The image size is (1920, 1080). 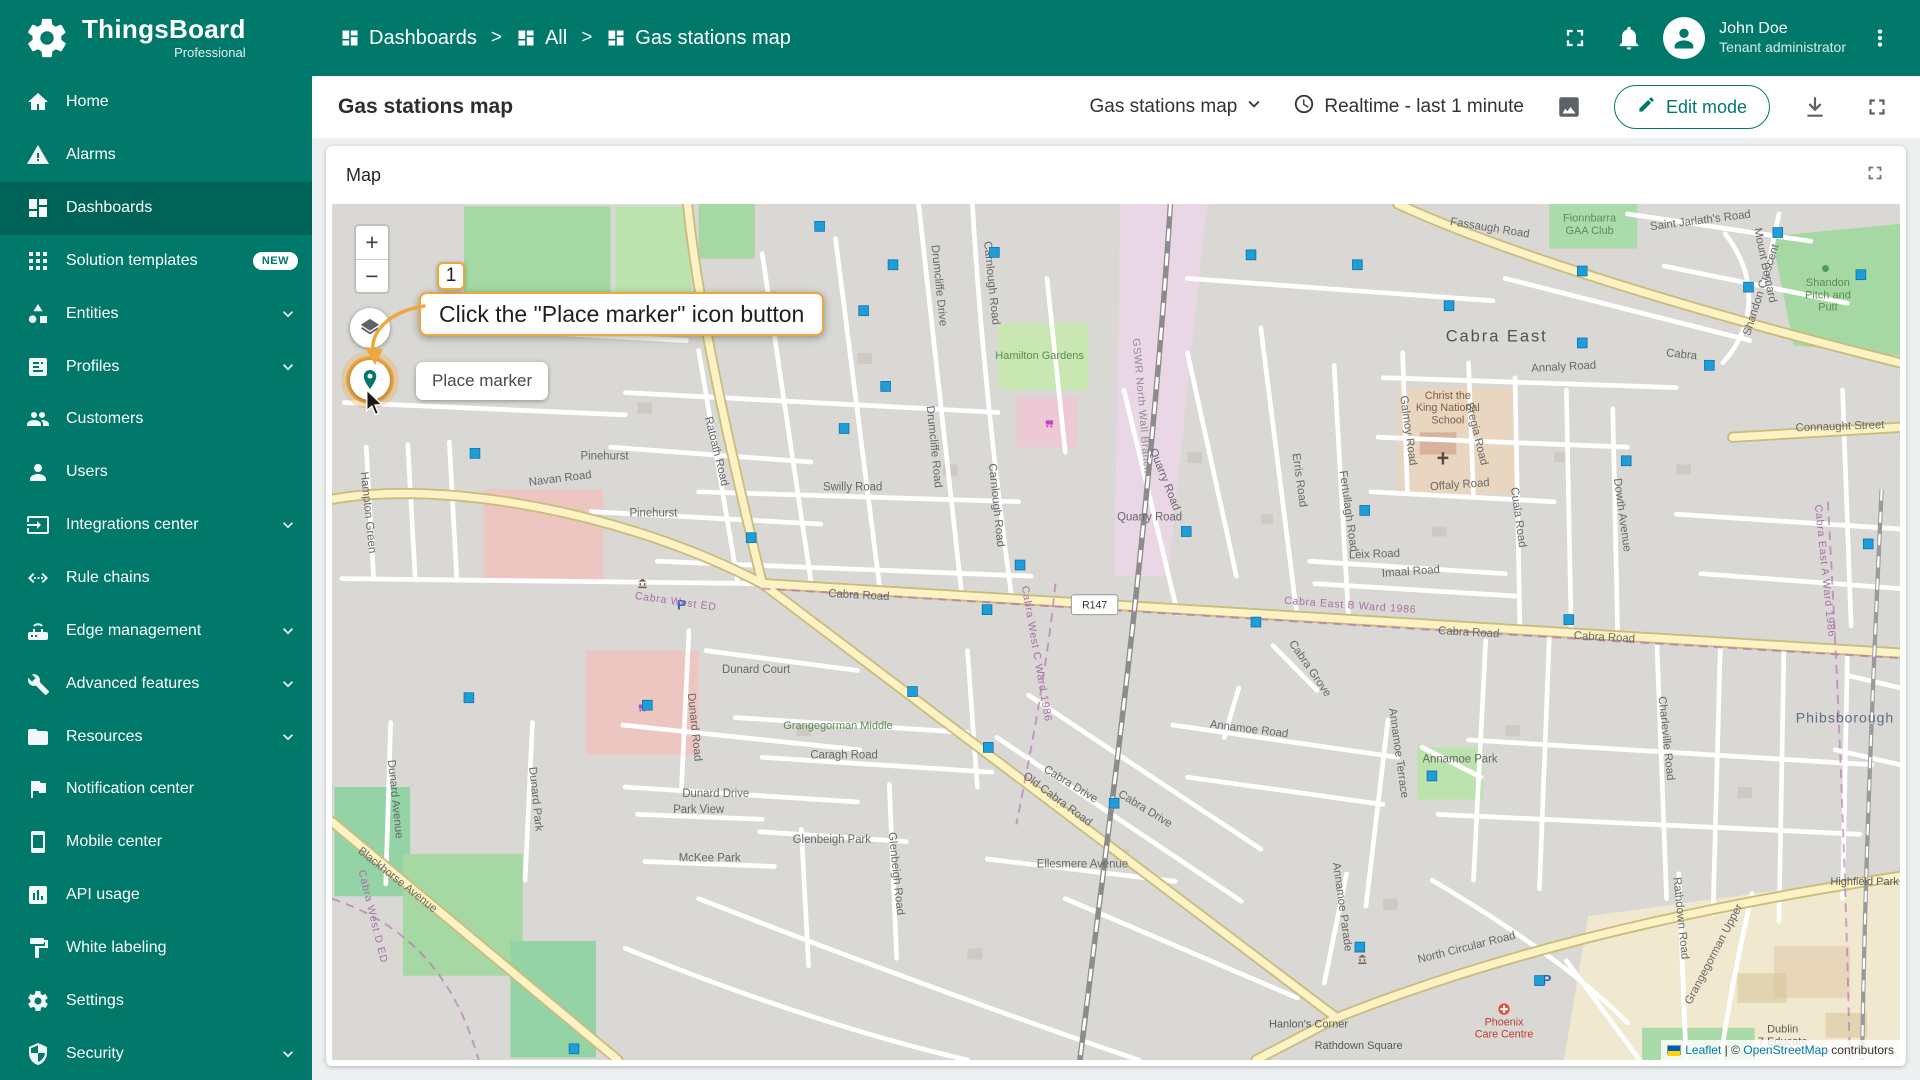 I want to click on ukraine-flag-icon, so click(x=1674, y=1050).